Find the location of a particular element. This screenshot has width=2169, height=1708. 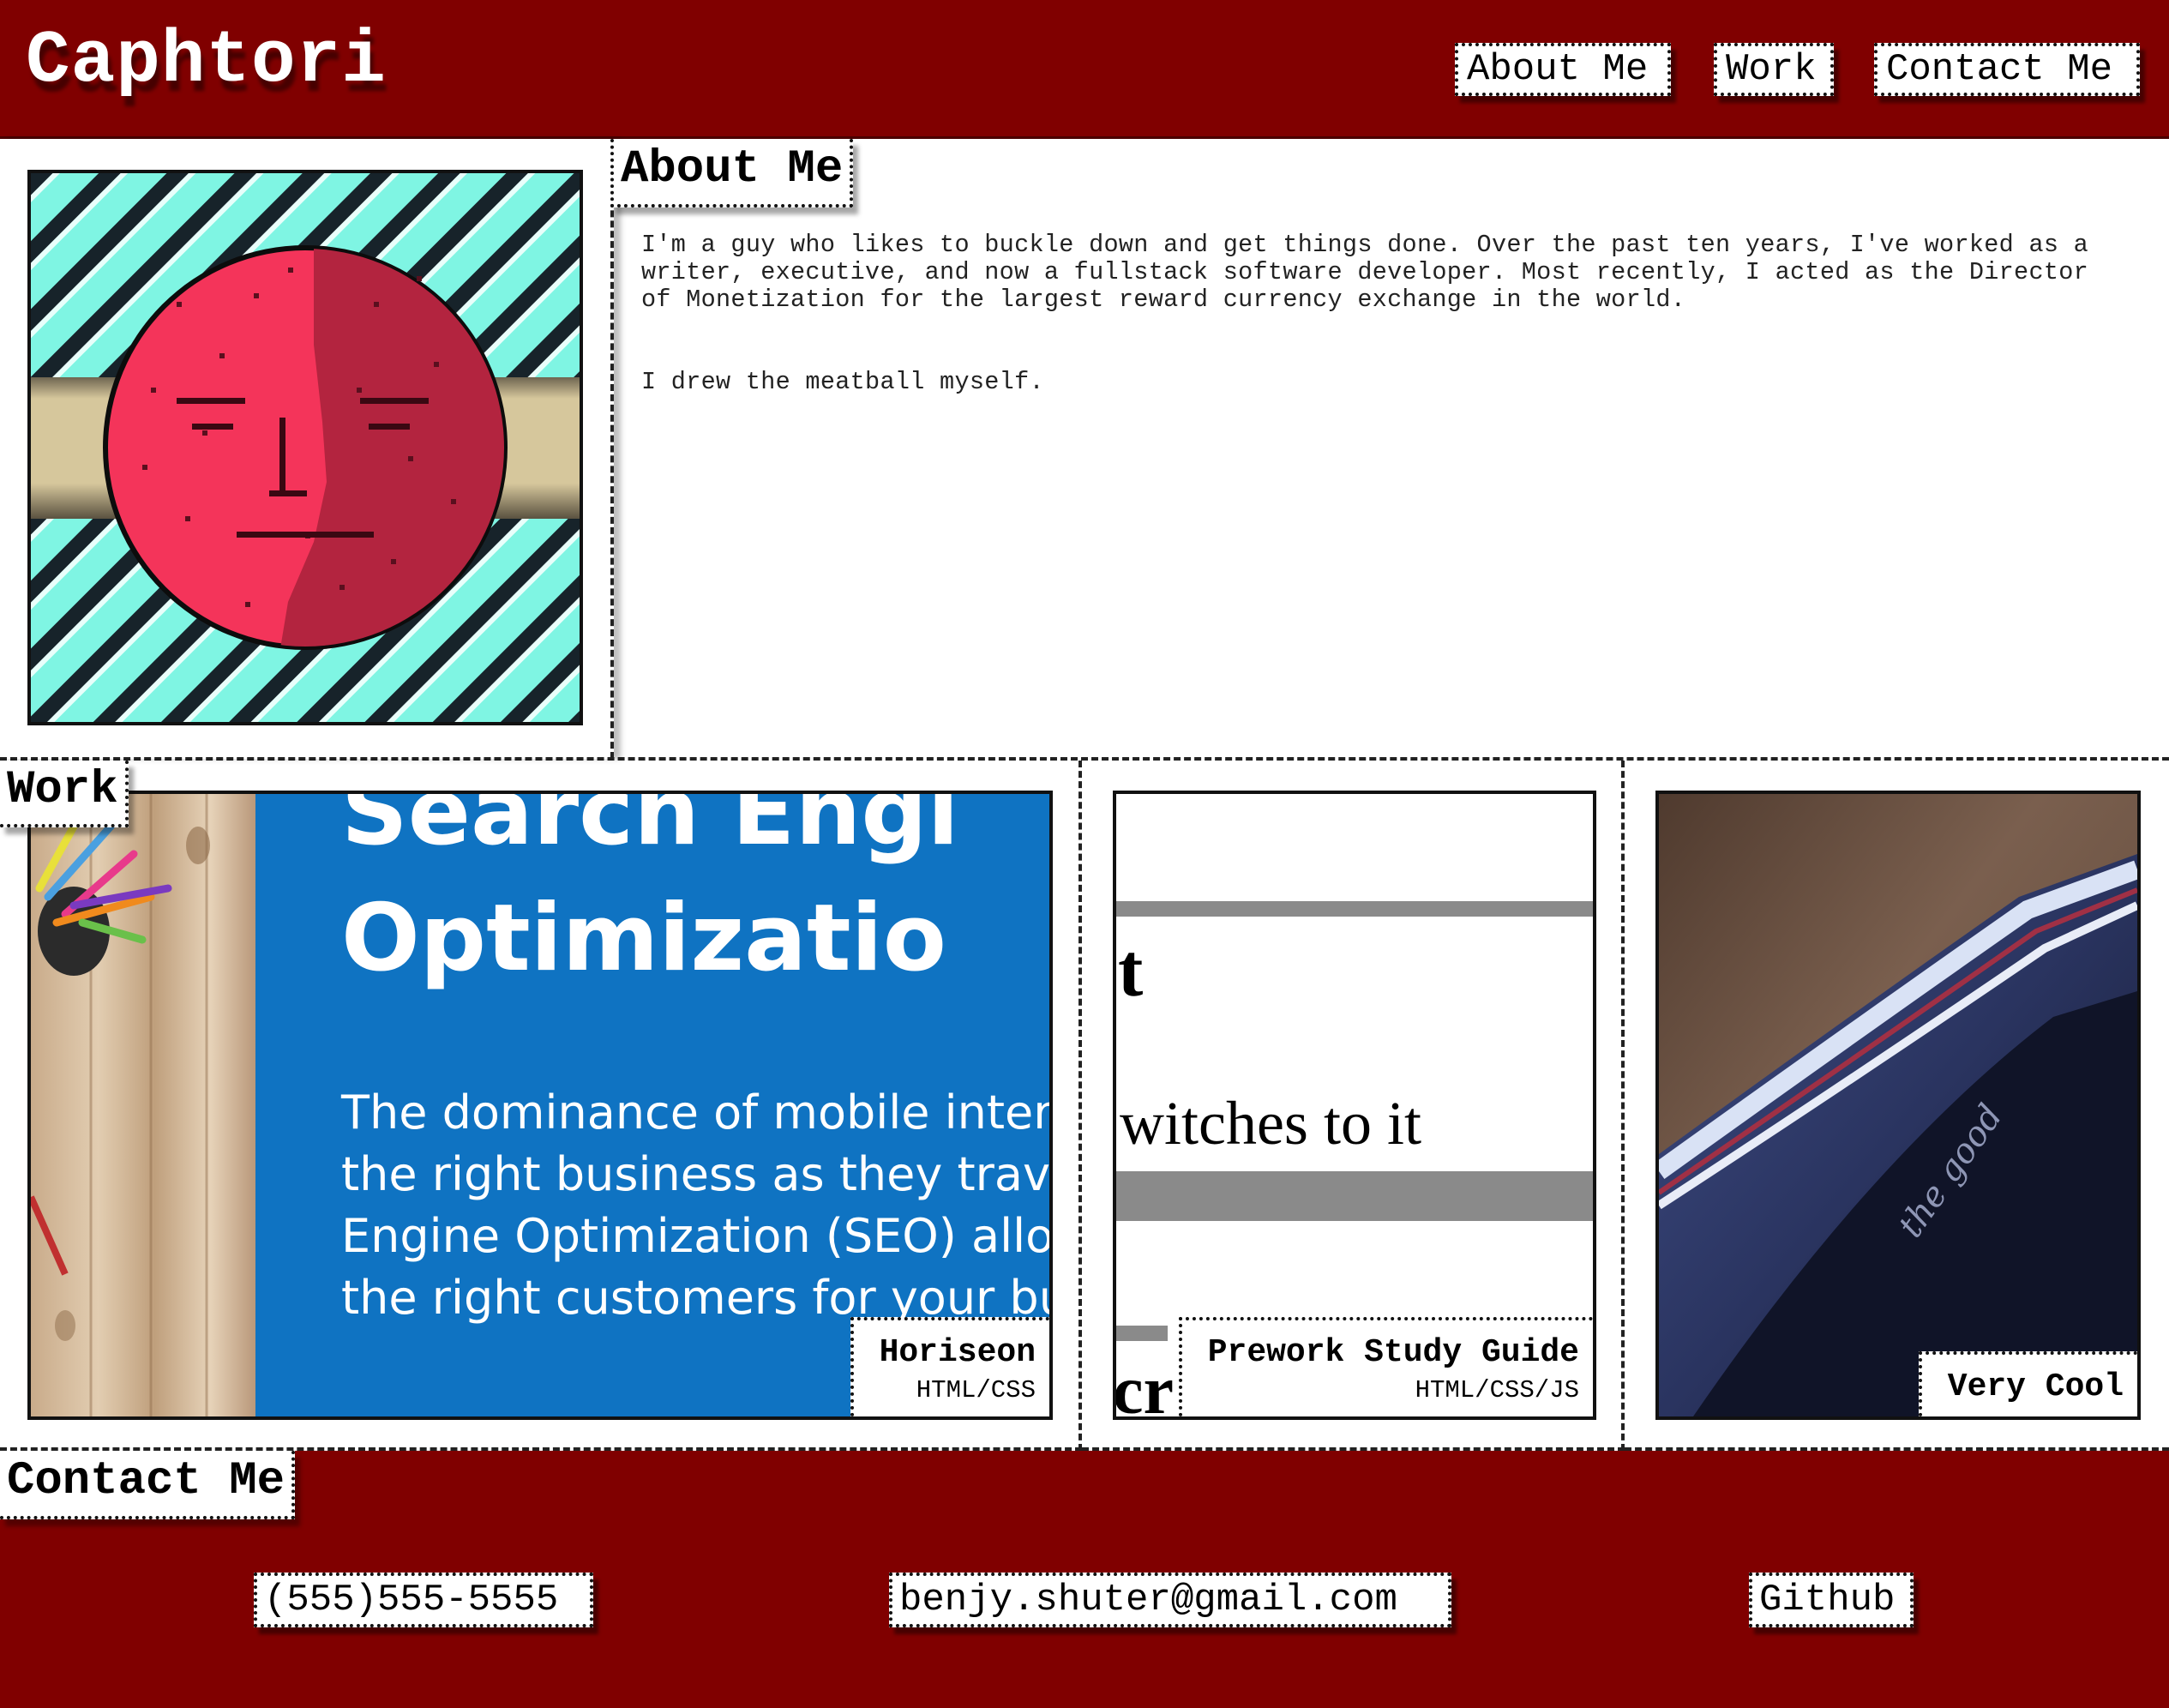

avatar is located at coordinates (305, 447).